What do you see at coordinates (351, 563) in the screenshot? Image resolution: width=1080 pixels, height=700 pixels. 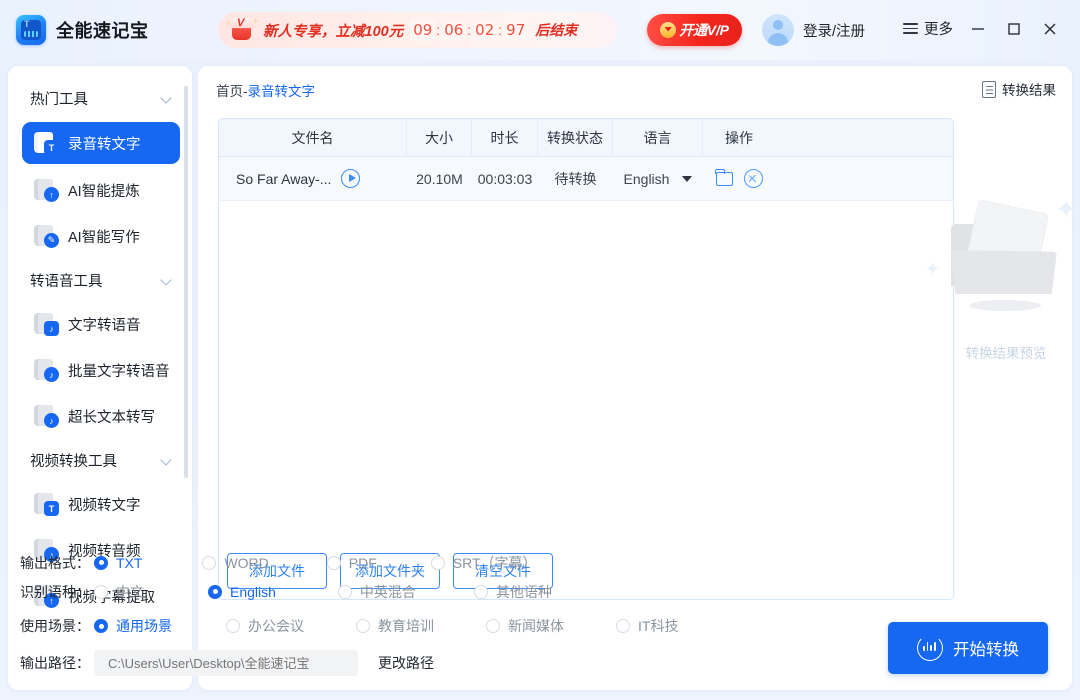 I see `output-format-option-2: PDF` at bounding box center [351, 563].